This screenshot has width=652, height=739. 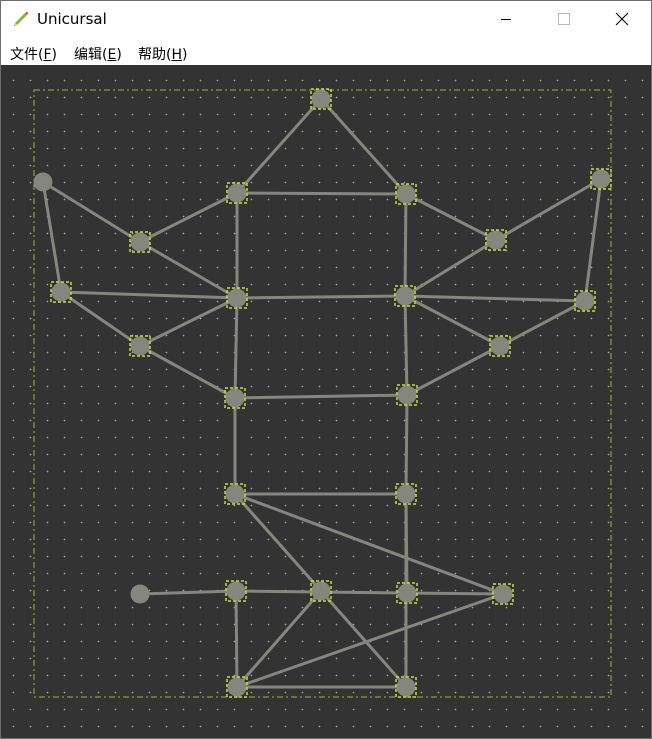 What do you see at coordinates (21, 18) in the screenshot?
I see `pencil-icon` at bounding box center [21, 18].